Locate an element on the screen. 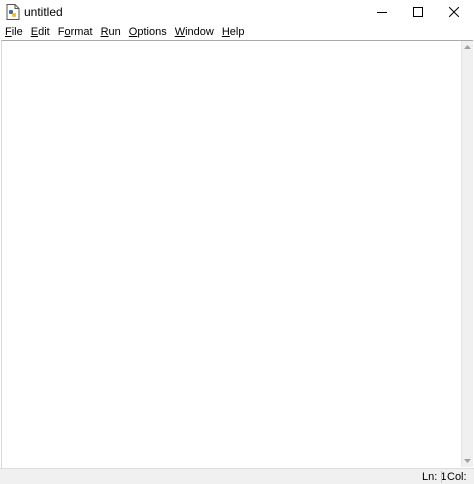 The height and width of the screenshot is (484, 474). menu-file: File is located at coordinates (14, 32).